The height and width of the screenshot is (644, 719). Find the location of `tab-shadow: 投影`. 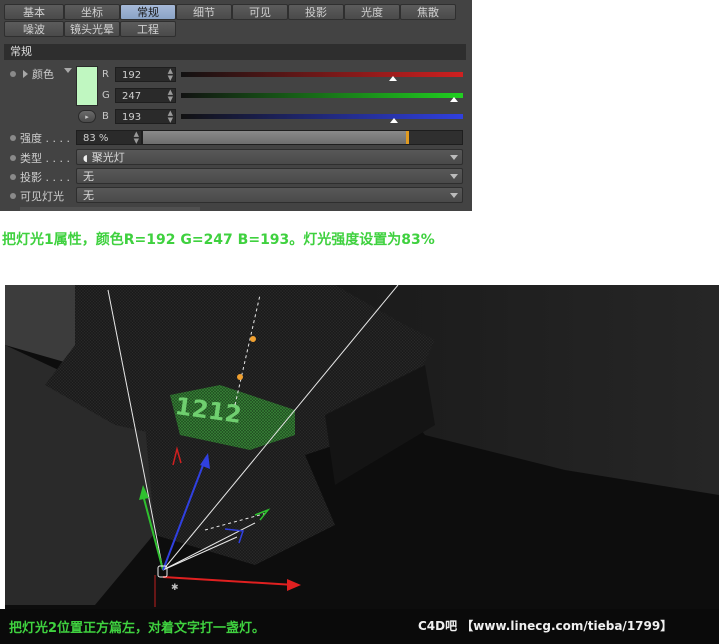

tab-shadow: 投影 is located at coordinates (316, 12).